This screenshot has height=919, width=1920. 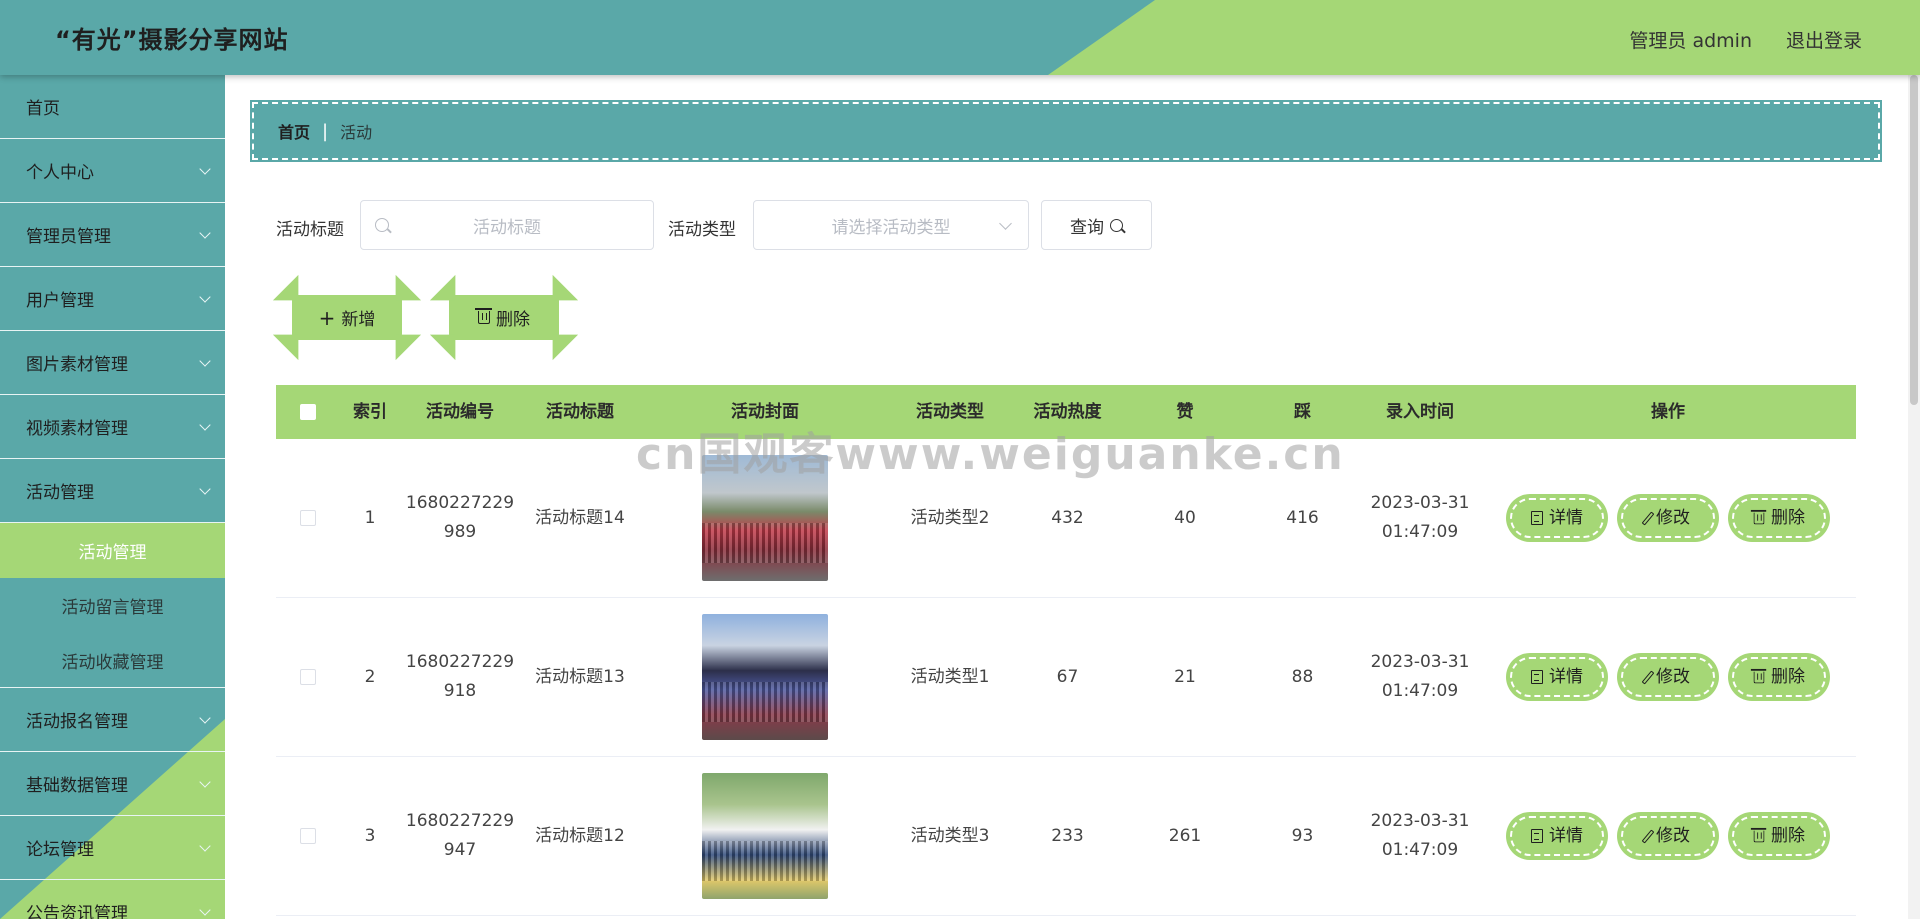 I want to click on column-header: 活动标题, so click(x=580, y=411).